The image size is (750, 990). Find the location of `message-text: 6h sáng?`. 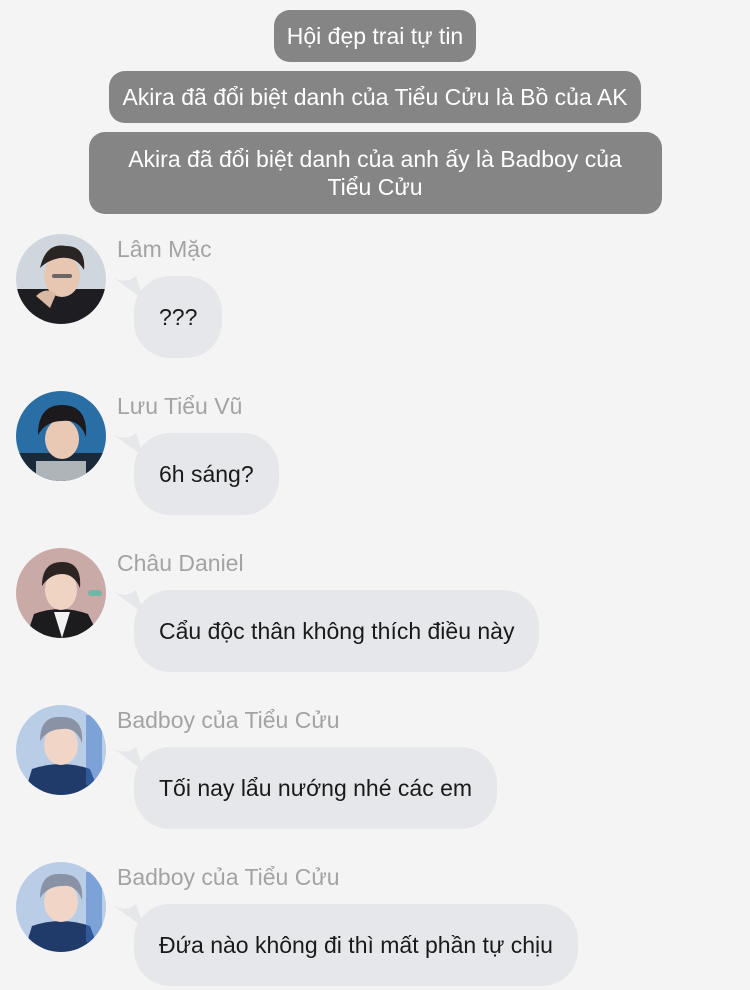

message-text: 6h sáng? is located at coordinates (206, 473).